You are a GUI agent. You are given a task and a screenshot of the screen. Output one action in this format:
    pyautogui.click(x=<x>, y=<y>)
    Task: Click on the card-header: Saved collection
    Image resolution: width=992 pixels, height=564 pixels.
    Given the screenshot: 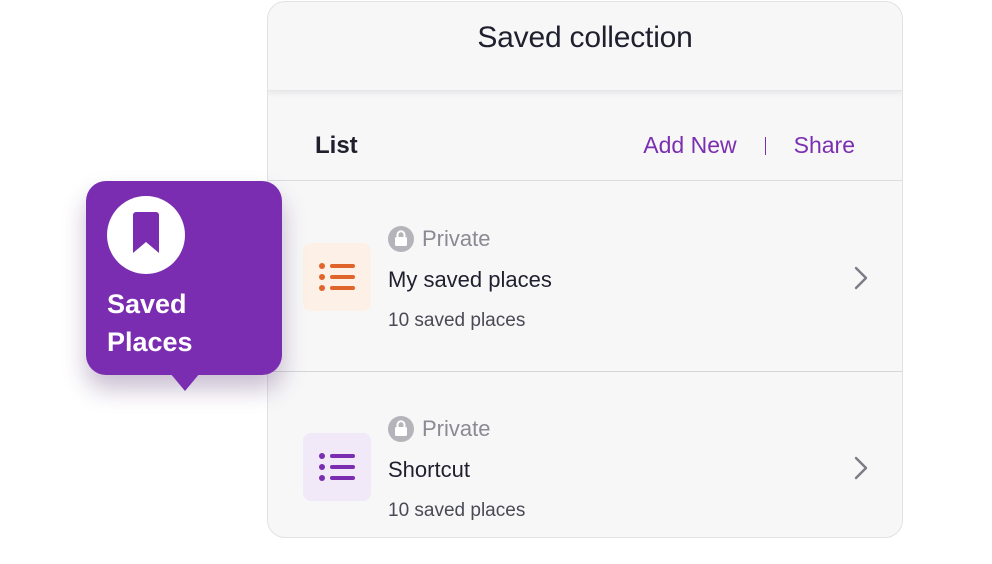 What is the action you would take?
    pyautogui.click(x=585, y=46)
    